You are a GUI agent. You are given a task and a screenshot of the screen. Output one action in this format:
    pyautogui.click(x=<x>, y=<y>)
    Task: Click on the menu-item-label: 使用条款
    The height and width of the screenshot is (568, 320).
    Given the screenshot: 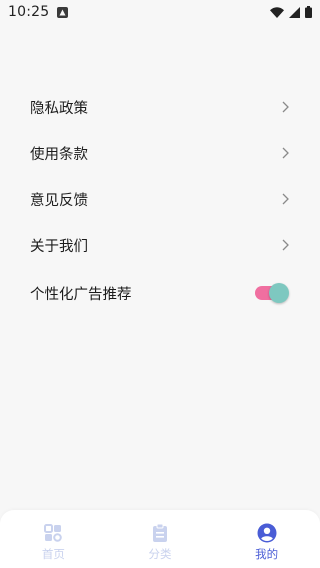 What is the action you would take?
    pyautogui.click(x=59, y=154)
    